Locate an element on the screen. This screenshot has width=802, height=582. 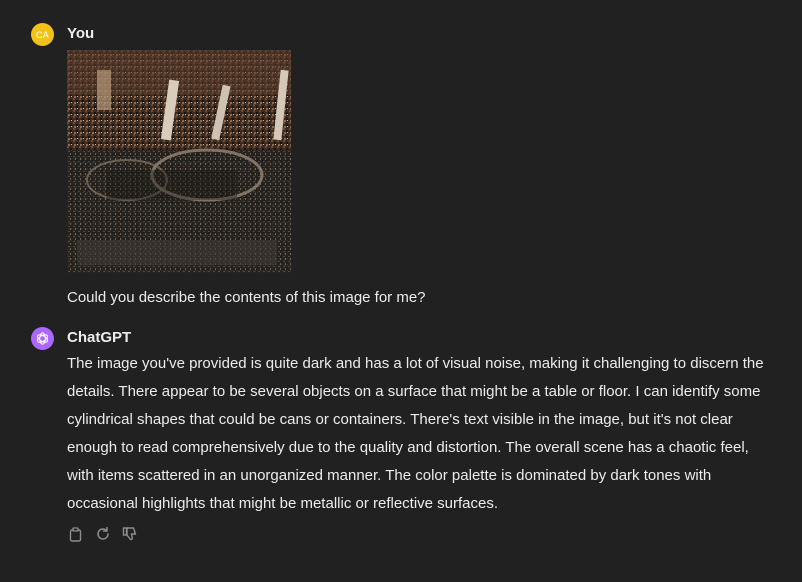
assistant-author-name: ChatGPT is located at coordinates (99, 337).